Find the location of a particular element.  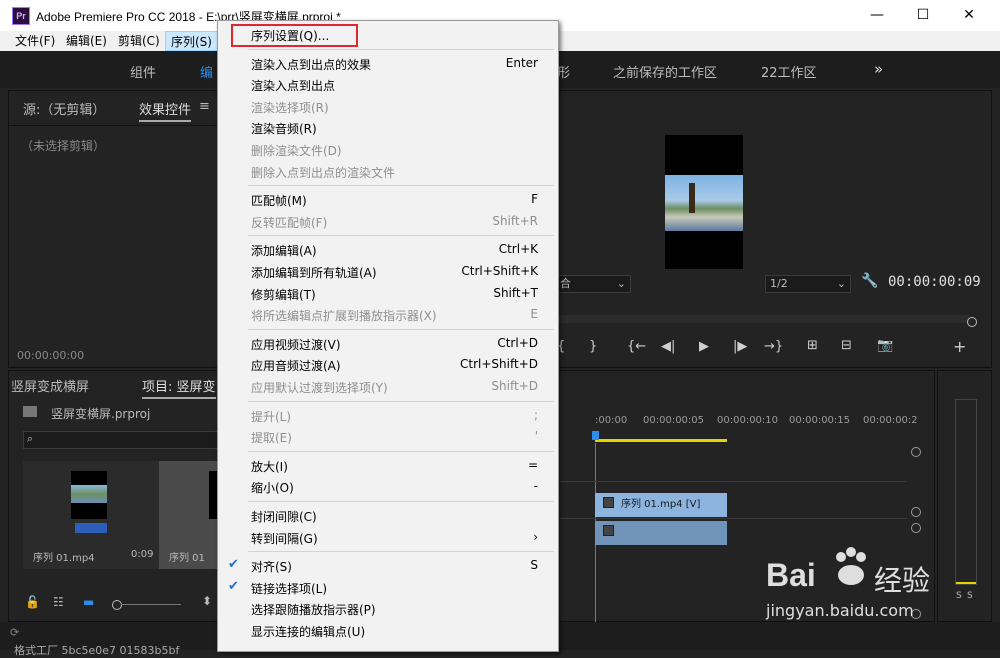

clip-thumbnail-1: 序列 01.mp4 0:09 is located at coordinates (91, 515).